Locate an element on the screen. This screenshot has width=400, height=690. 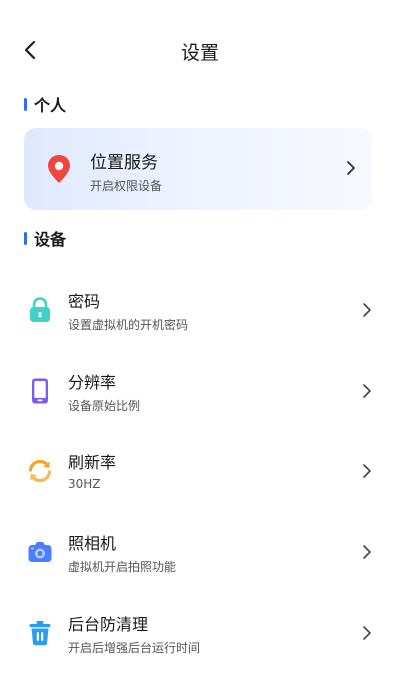
section-title-personal: 个人 is located at coordinates (45, 104).